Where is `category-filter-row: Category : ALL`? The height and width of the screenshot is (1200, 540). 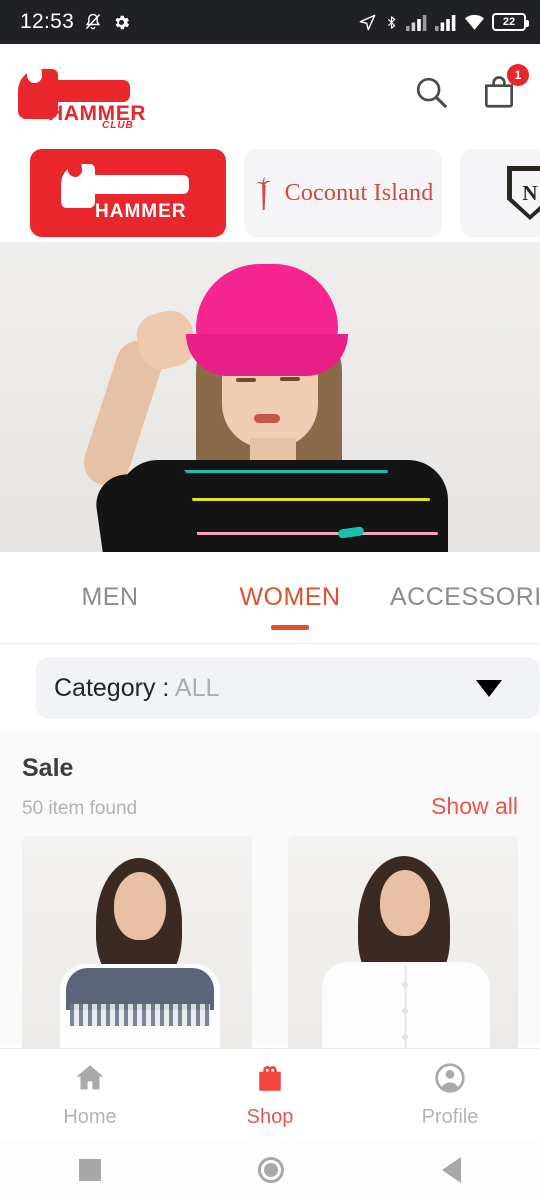 category-filter-row: Category : ALL is located at coordinates (270, 688).